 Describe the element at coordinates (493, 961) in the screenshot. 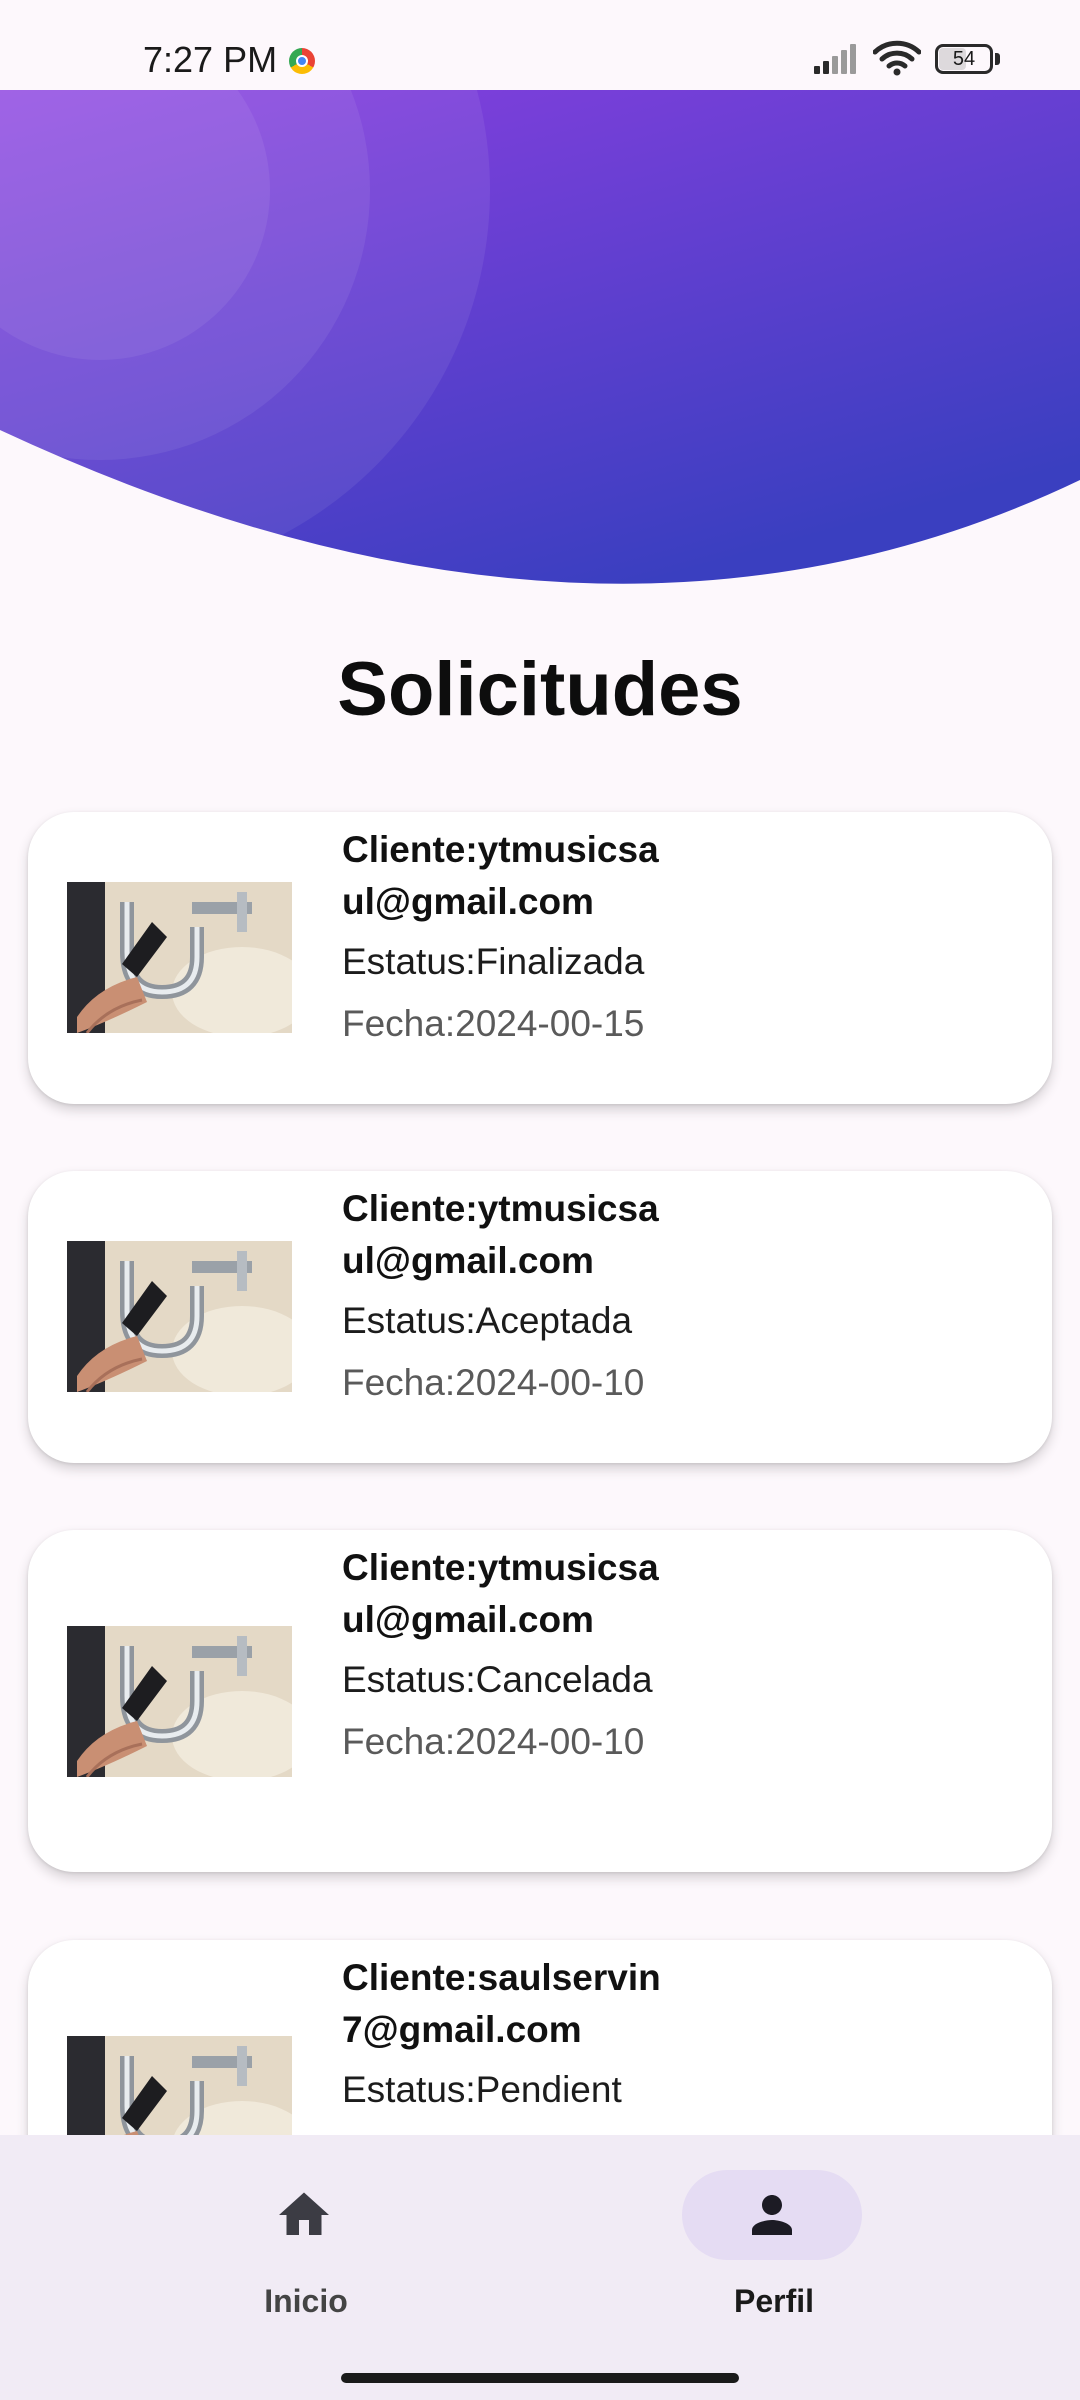

I see `request-status: Estatus:Finalizada` at that location.